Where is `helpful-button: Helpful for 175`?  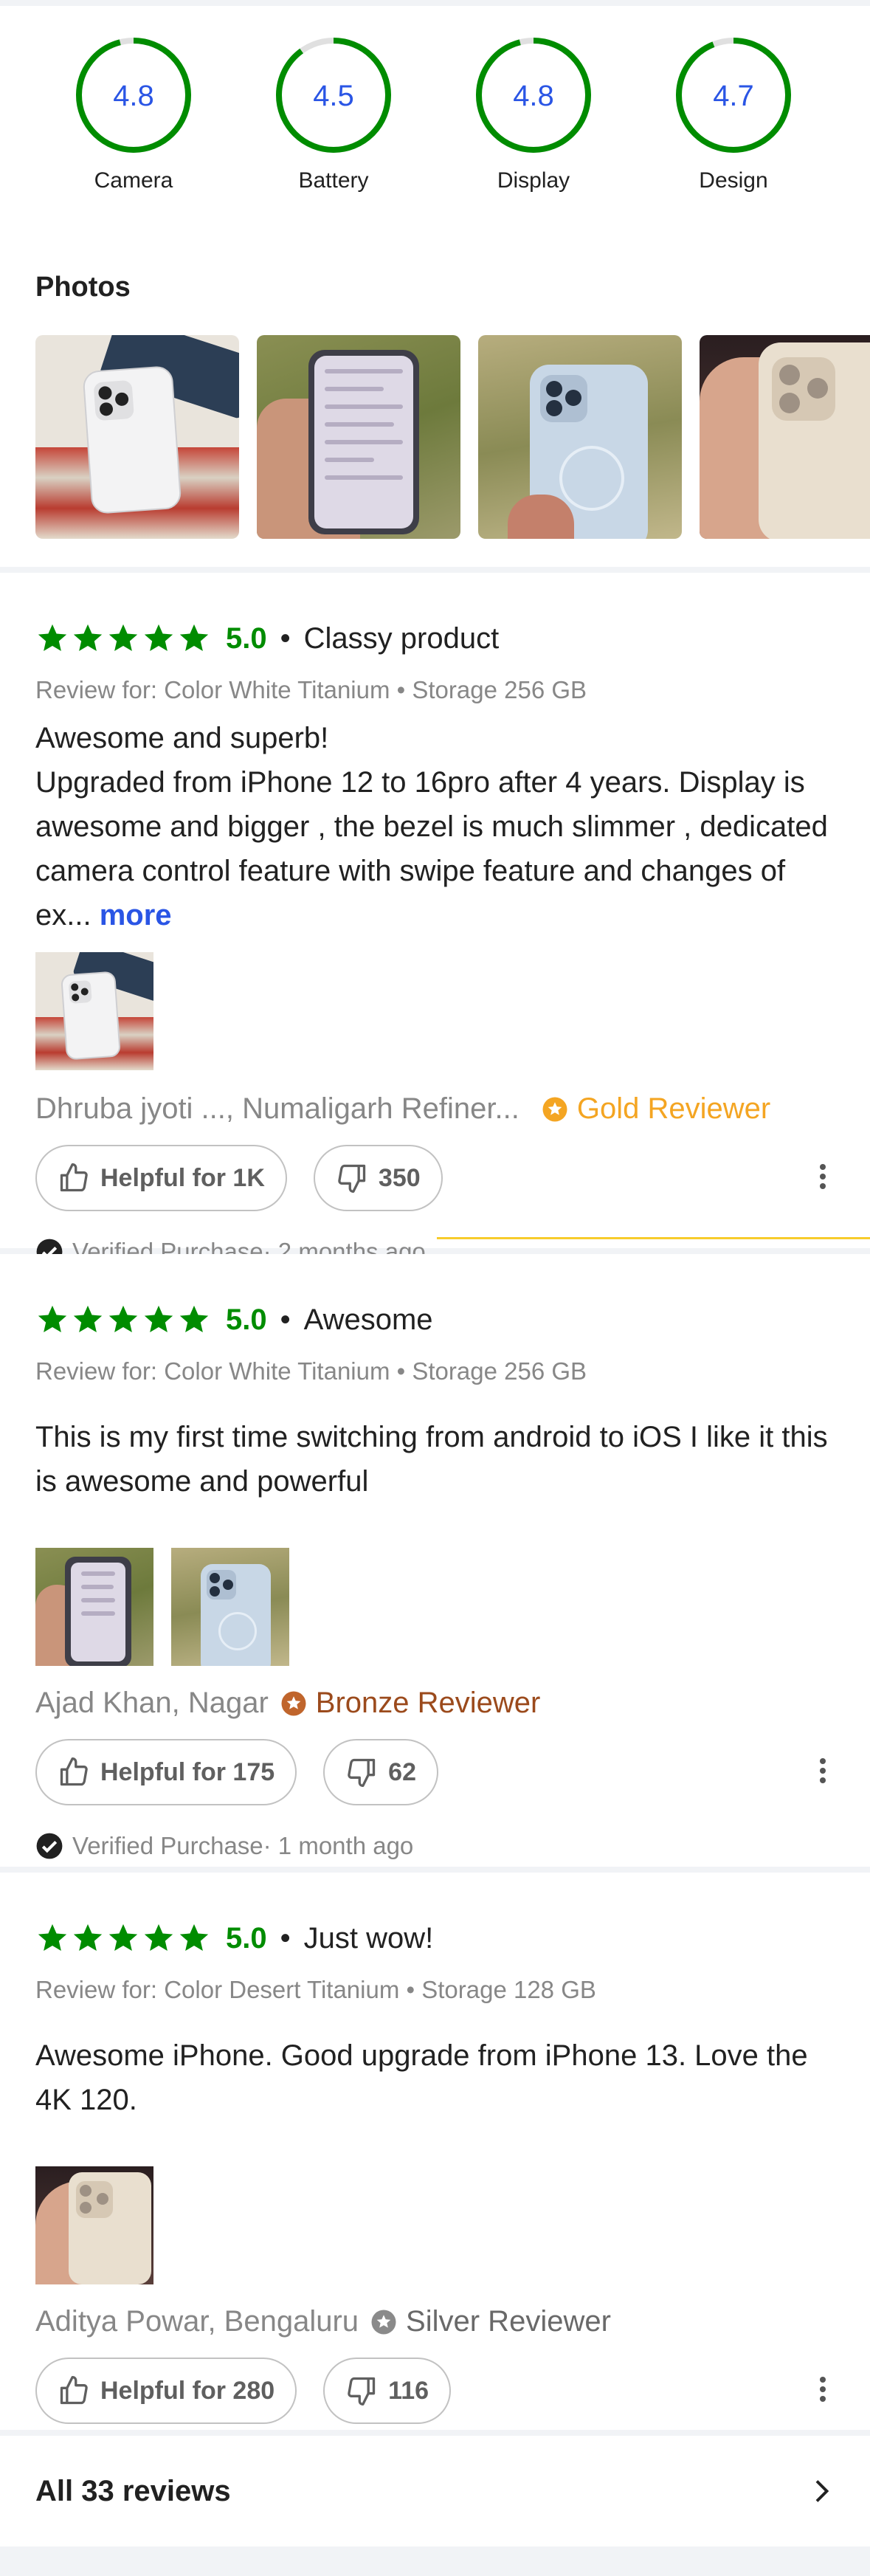
helpful-button: Helpful for 175 is located at coordinates (166, 1772).